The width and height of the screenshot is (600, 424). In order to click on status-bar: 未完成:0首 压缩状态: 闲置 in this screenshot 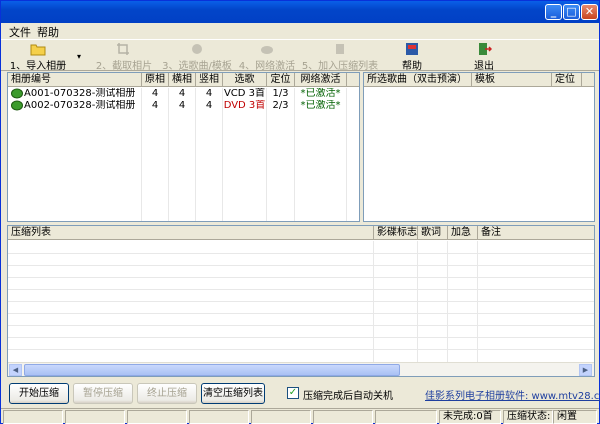, I will do `click(300, 416)`.